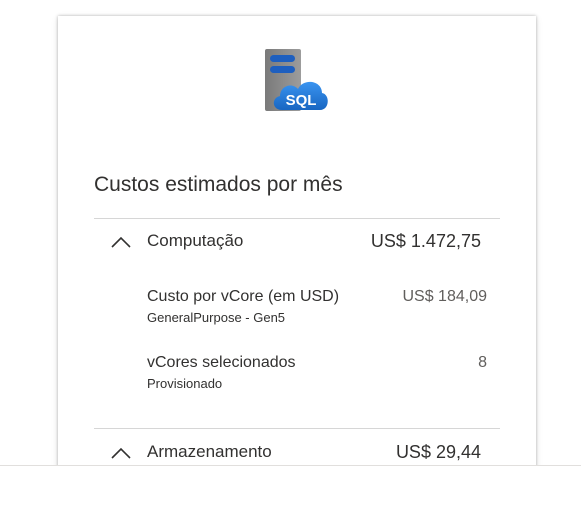 This screenshot has height=505, width=581. Describe the element at coordinates (296, 80) in the screenshot. I see `sql-database-icon: SQL` at that location.